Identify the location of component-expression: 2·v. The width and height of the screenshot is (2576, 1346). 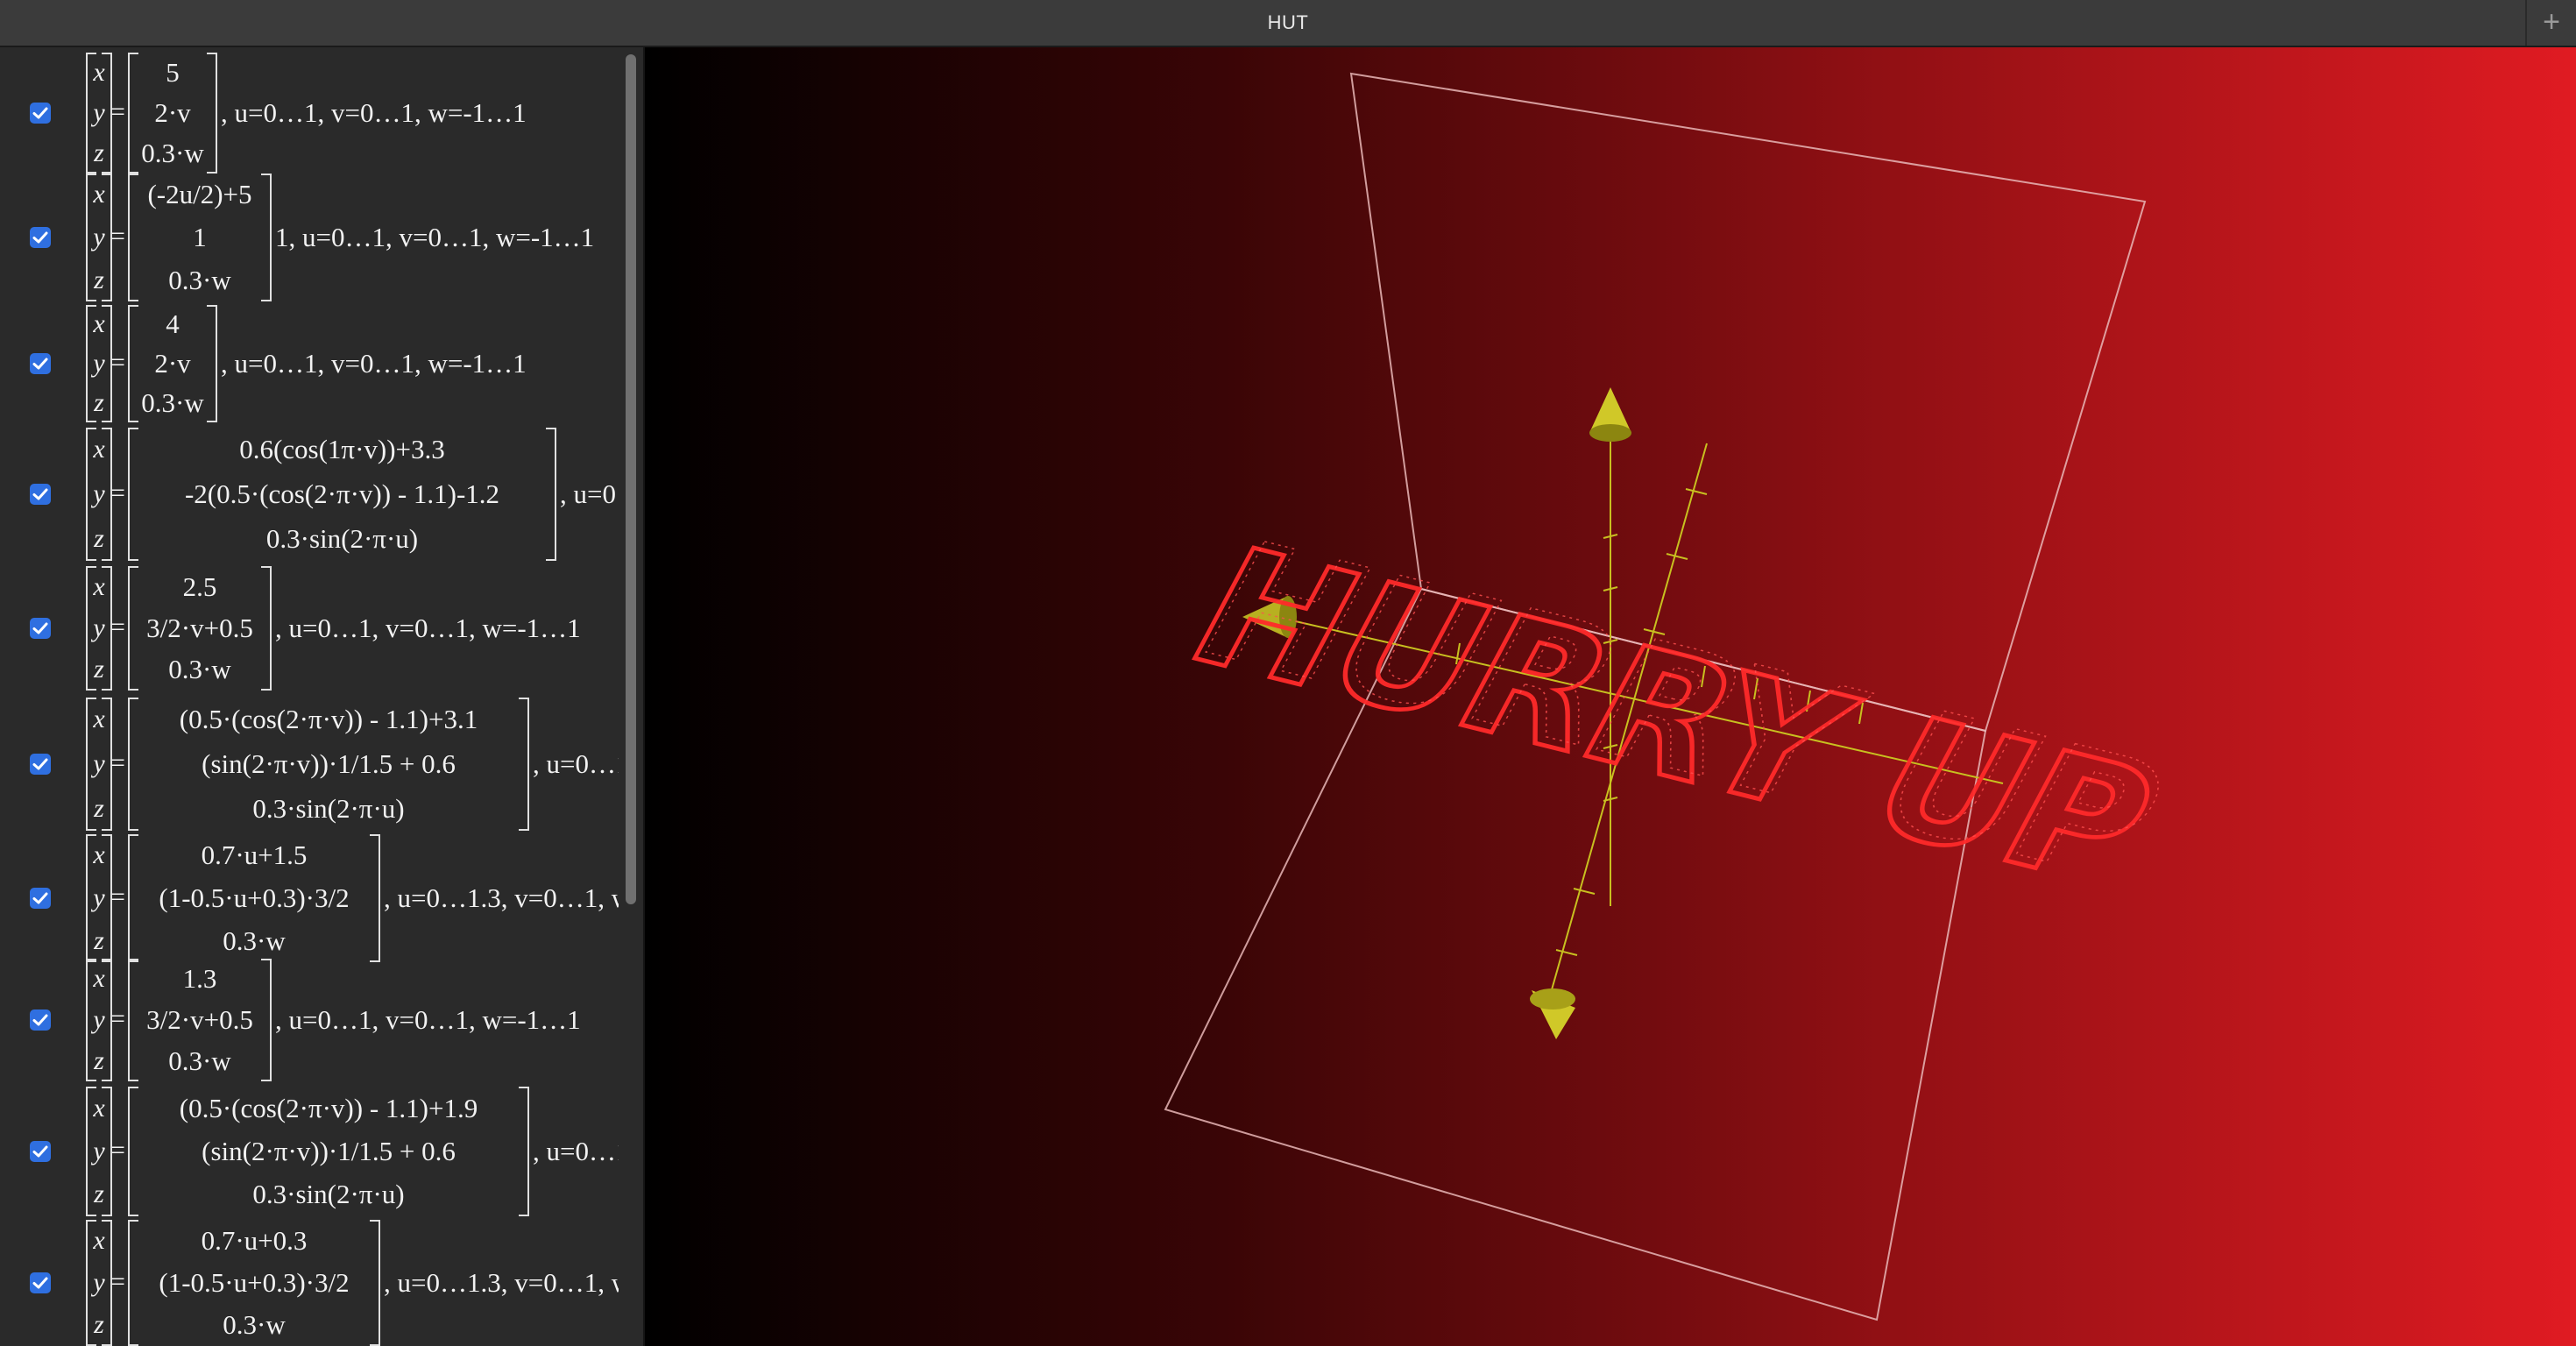
(172, 112).